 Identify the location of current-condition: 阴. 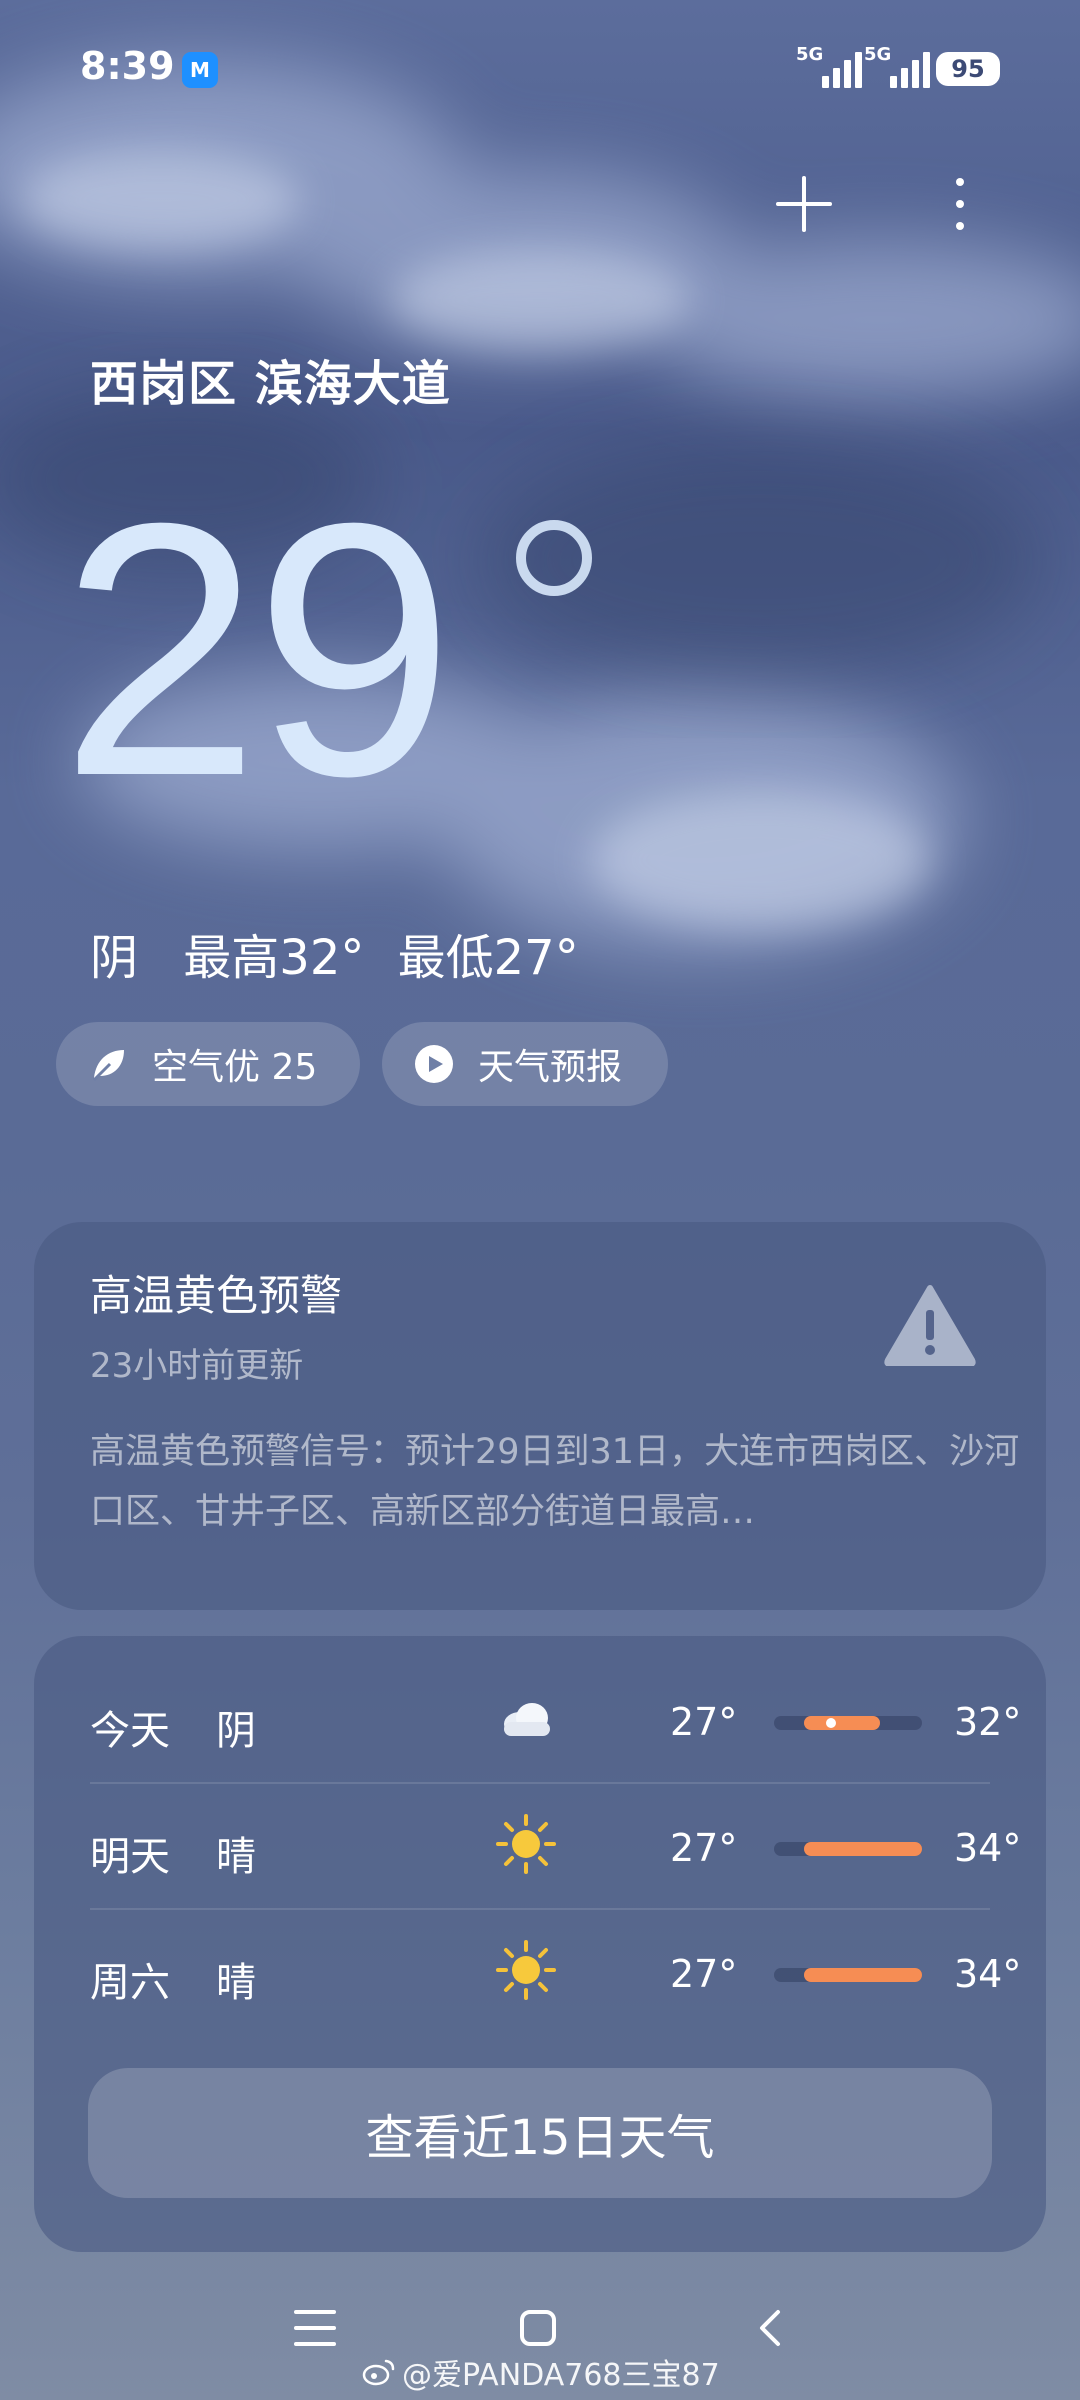
(114, 958).